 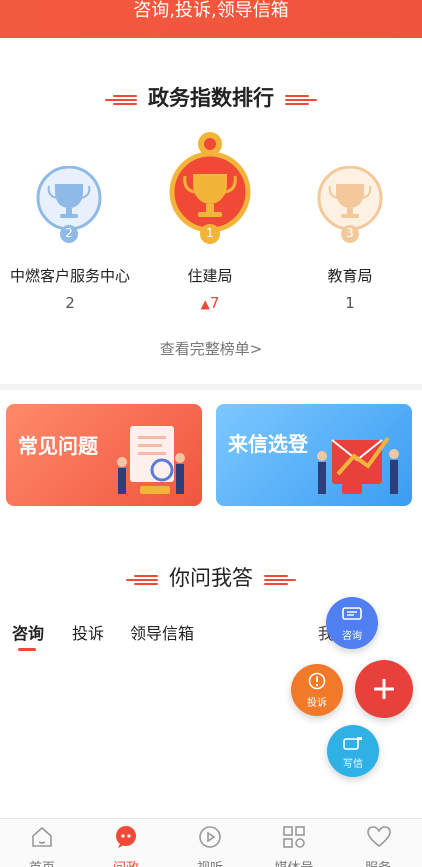 I want to click on rank-name-2: 中燃客户服务中心, so click(x=70, y=275).